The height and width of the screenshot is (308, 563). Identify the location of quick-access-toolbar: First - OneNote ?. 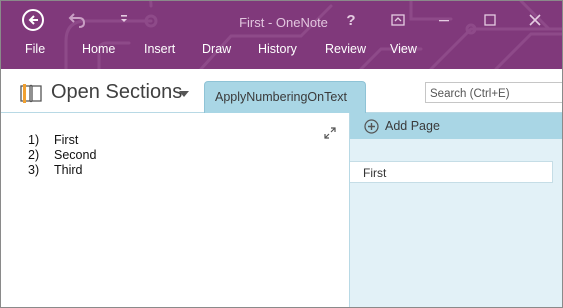
(281, 19).